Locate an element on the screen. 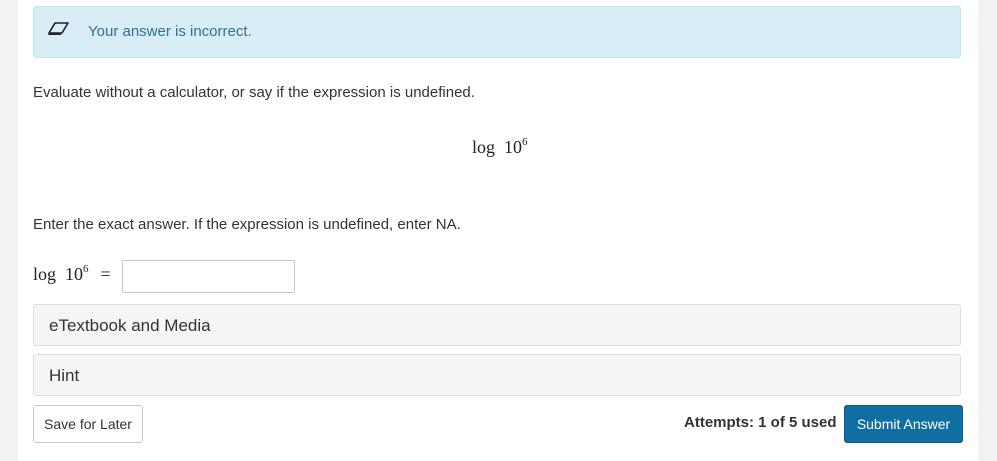 The width and height of the screenshot is (997, 461). eraser-icon is located at coordinates (59, 30).